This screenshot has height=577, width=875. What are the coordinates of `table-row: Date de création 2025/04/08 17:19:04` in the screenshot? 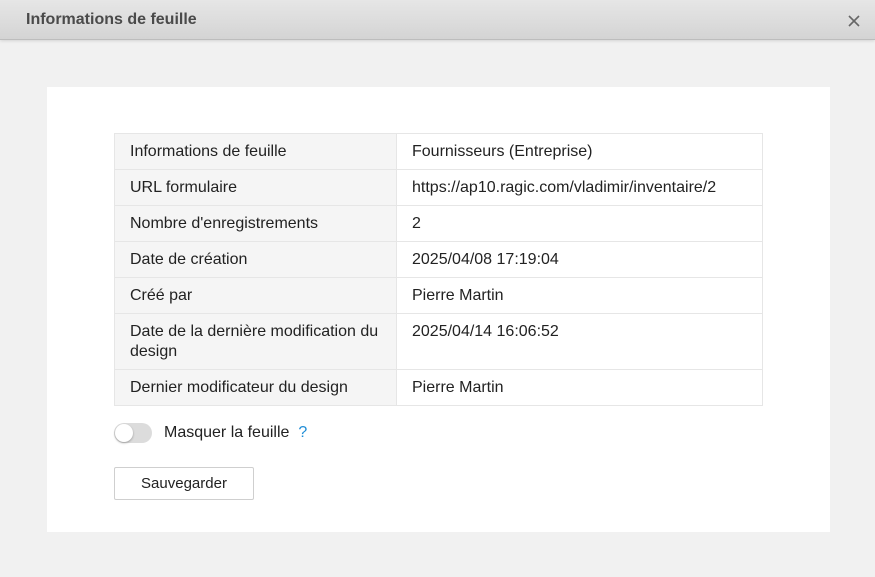 It's located at (438, 259).